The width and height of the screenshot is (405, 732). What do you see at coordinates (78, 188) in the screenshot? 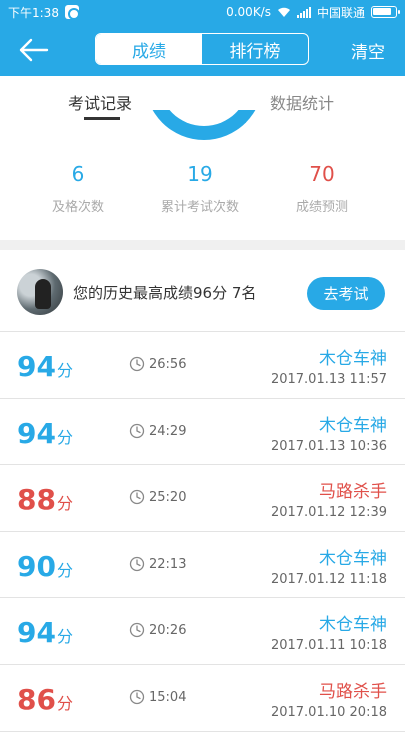
I see `stat-pass-count: 6 及格次数` at bounding box center [78, 188].